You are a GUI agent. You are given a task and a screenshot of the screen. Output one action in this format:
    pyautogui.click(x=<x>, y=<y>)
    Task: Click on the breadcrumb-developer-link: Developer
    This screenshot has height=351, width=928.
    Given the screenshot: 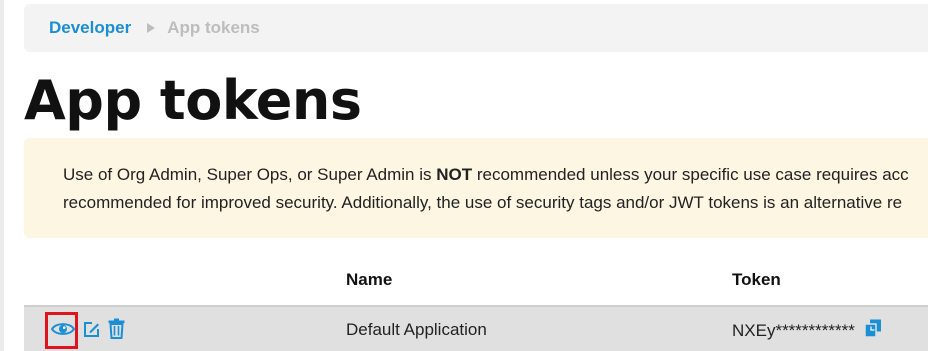 What is the action you would take?
    pyautogui.click(x=90, y=28)
    